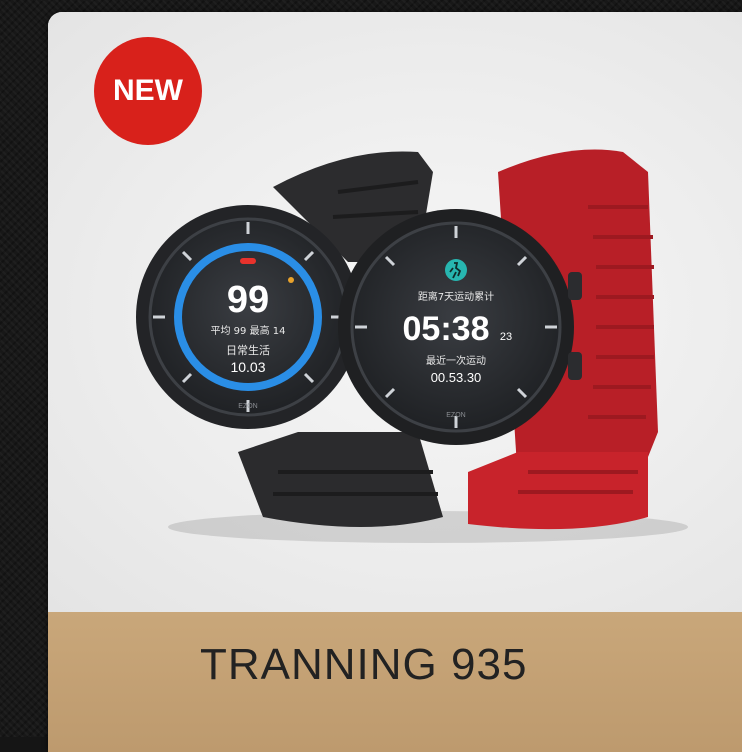  I want to click on product-title: TRANNING 935, so click(400, 665).